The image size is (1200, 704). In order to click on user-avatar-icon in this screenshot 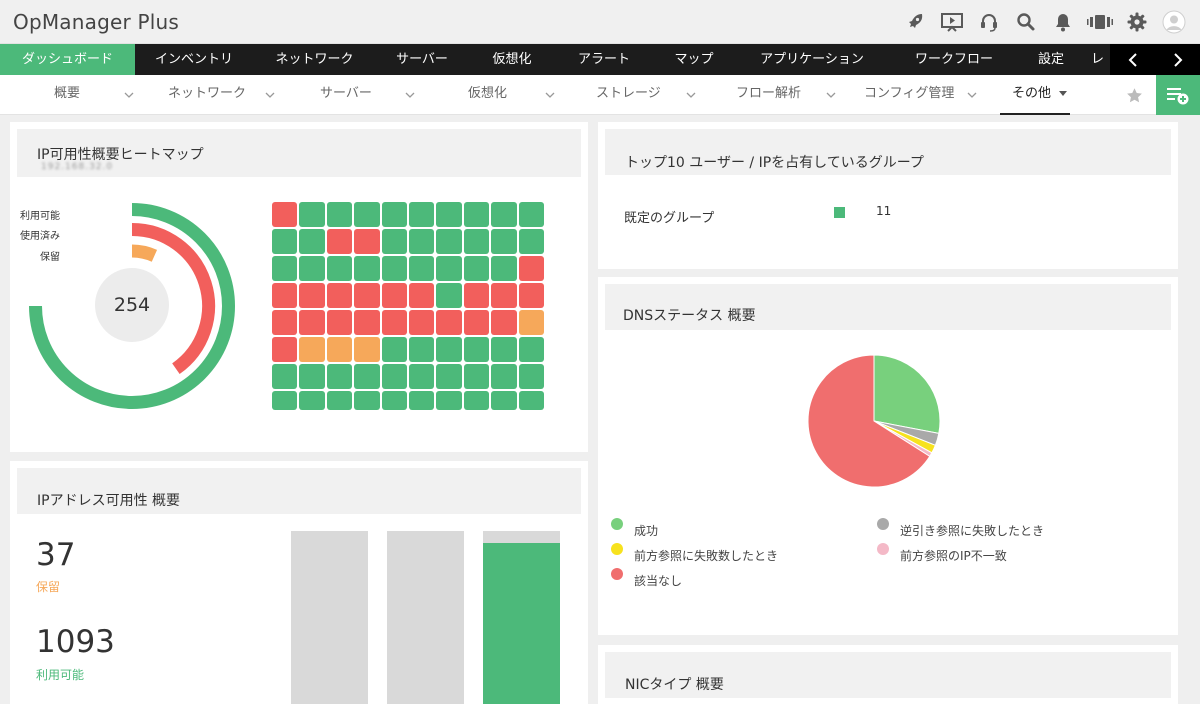, I will do `click(1173, 22)`.